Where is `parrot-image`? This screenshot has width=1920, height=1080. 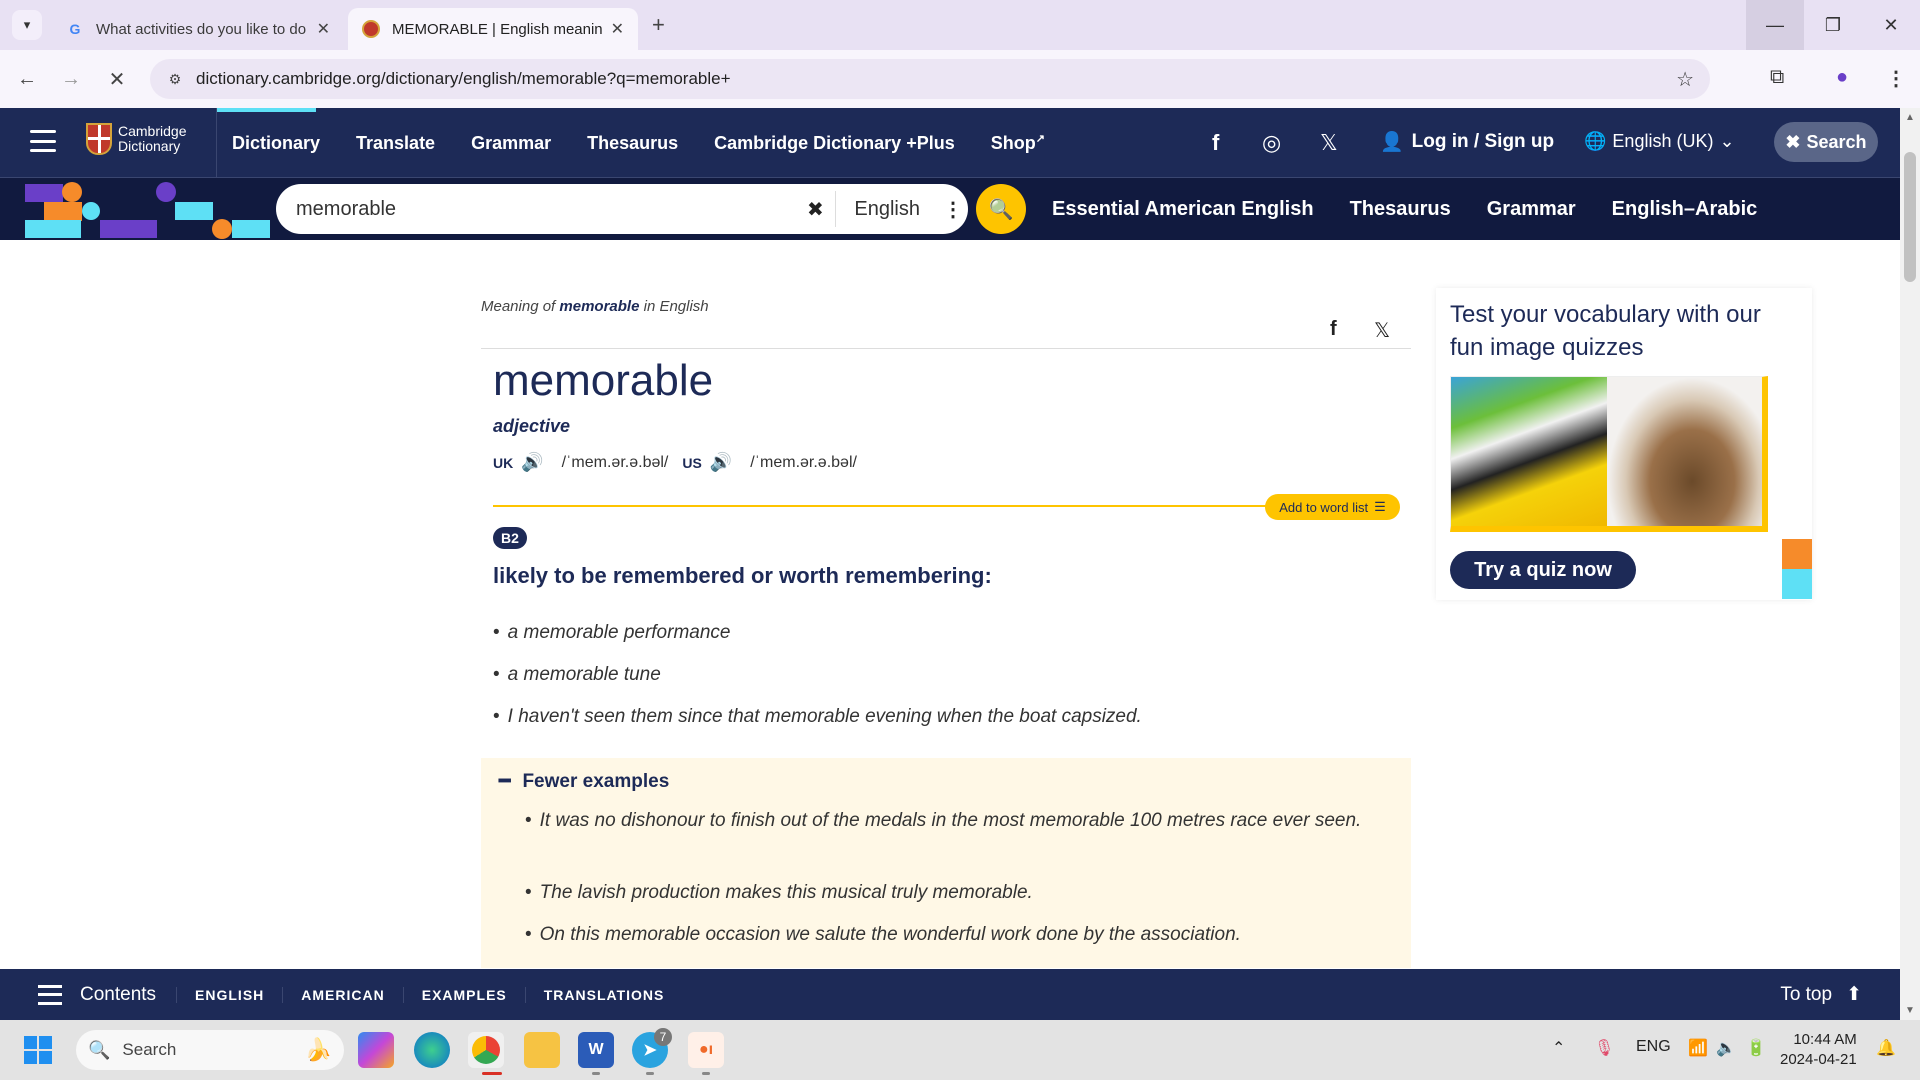 parrot-image is located at coordinates (1529, 451).